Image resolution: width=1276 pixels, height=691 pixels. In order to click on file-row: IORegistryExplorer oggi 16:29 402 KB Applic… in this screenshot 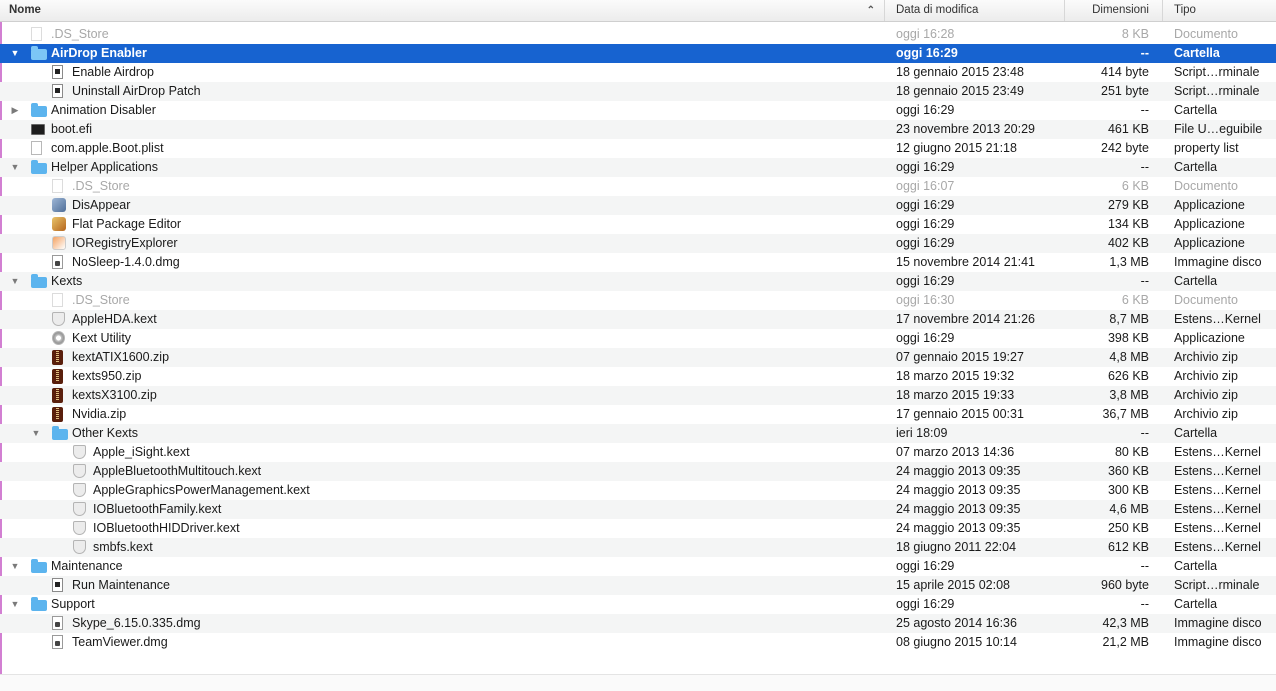, I will do `click(638, 243)`.